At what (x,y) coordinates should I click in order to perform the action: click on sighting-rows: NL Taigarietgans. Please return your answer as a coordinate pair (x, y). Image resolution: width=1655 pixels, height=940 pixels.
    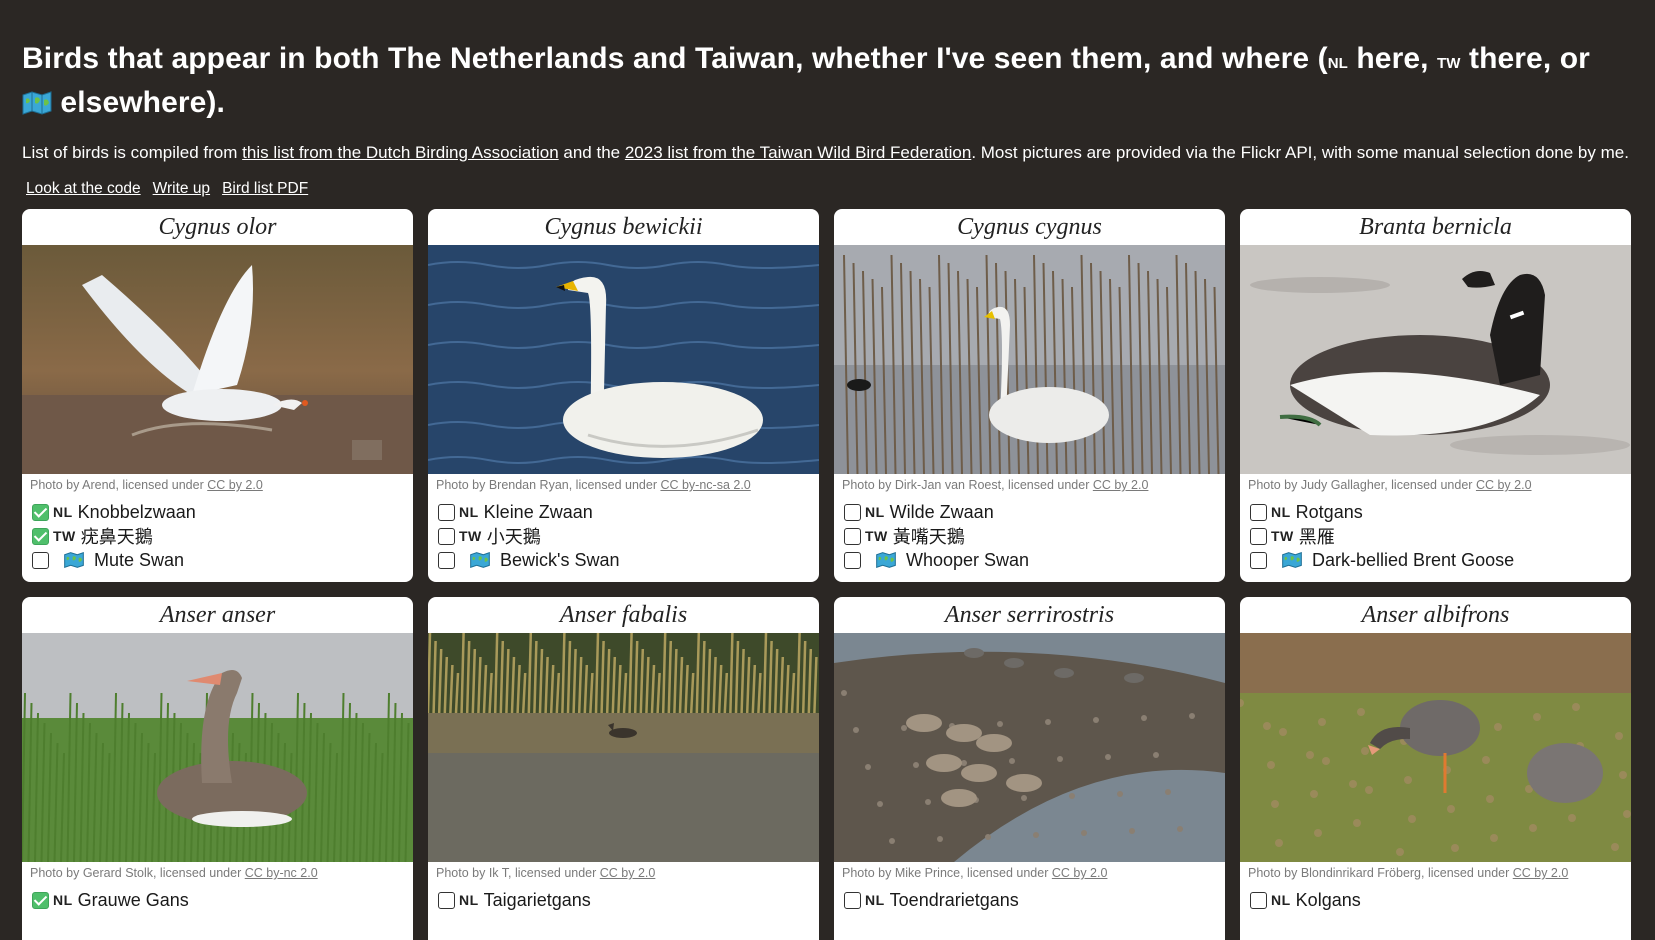
    Looking at the image, I should click on (623, 898).